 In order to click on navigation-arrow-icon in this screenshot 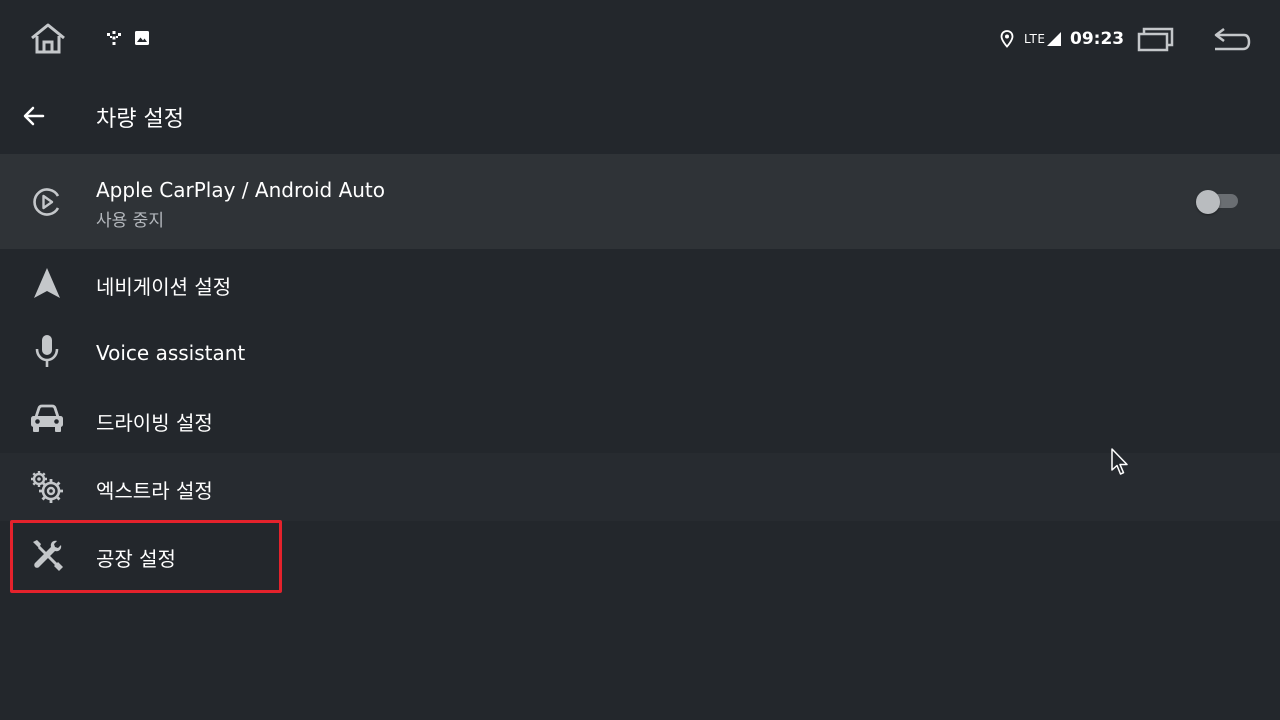, I will do `click(47, 283)`.